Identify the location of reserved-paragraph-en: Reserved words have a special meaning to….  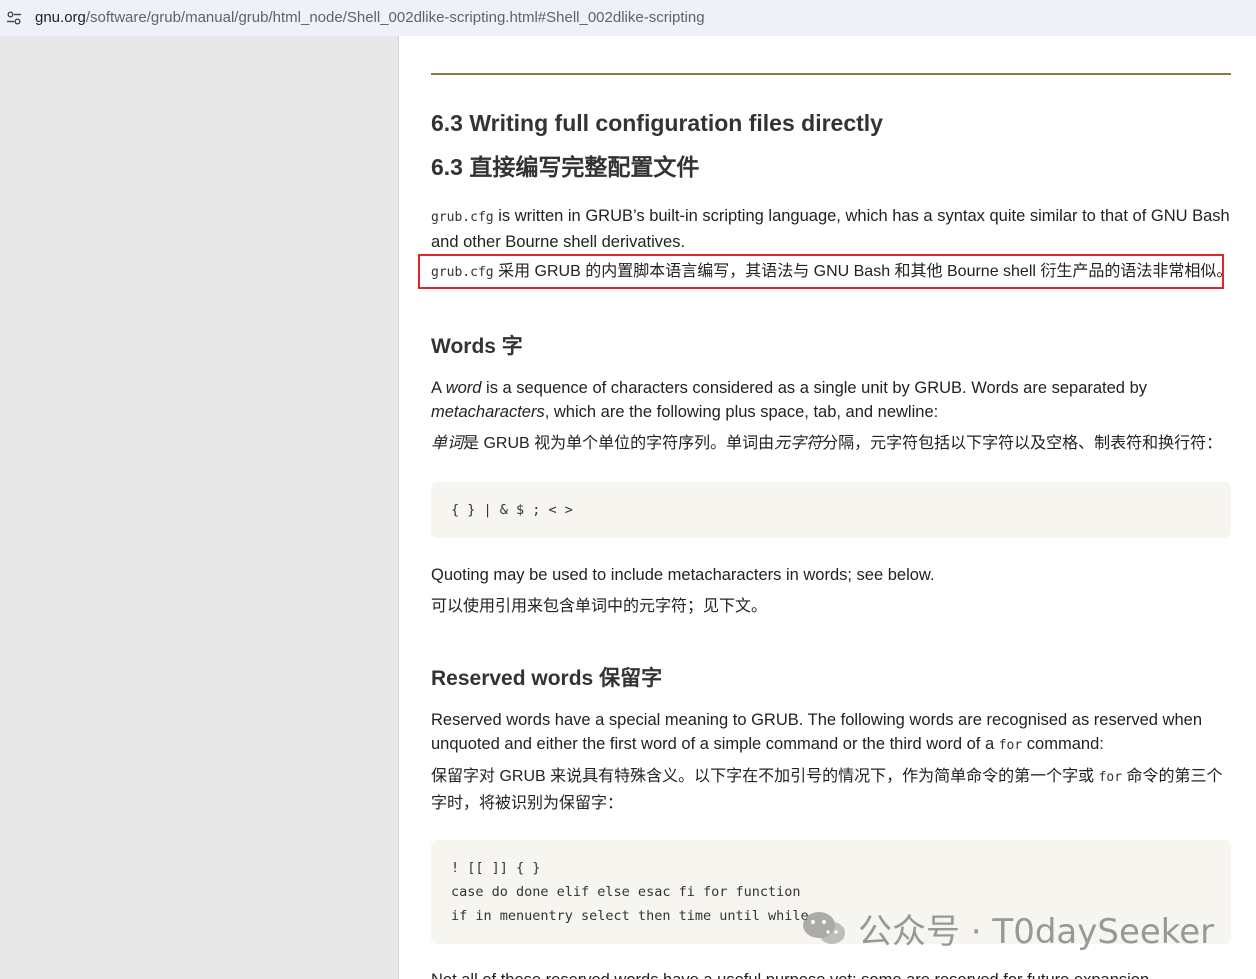
(831, 733).